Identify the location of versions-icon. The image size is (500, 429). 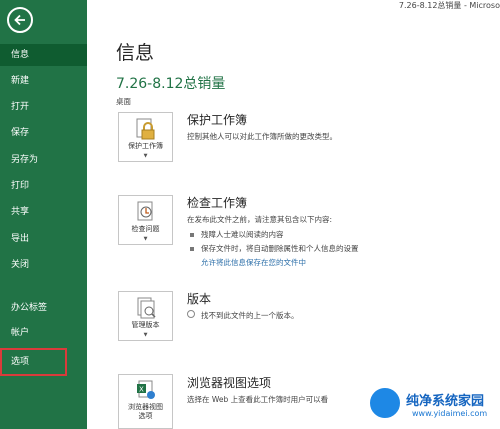
(146, 310).